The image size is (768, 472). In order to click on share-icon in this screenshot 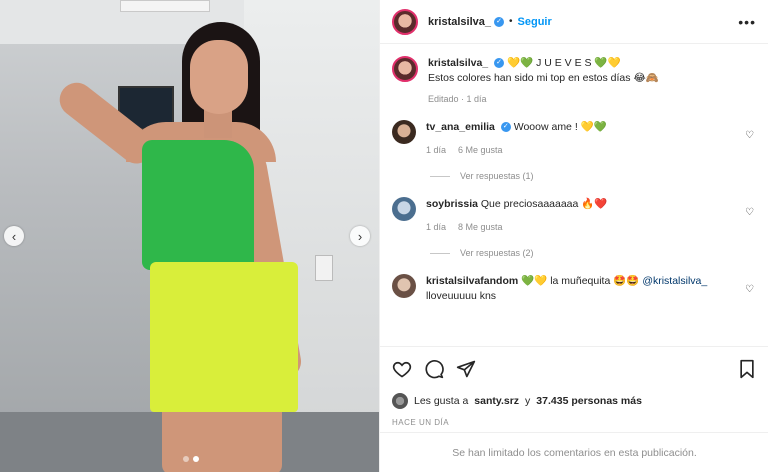, I will do `click(466, 369)`.